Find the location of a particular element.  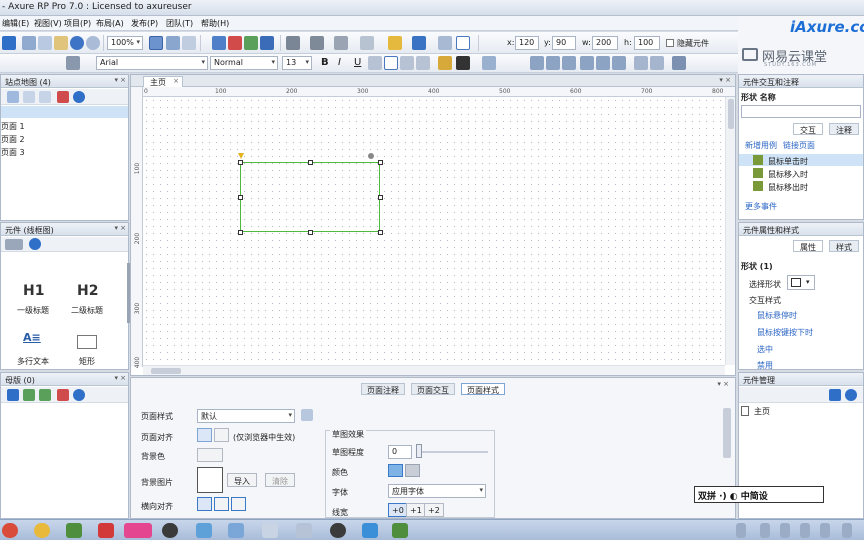

fill-color-icon is located at coordinates (395, 43).